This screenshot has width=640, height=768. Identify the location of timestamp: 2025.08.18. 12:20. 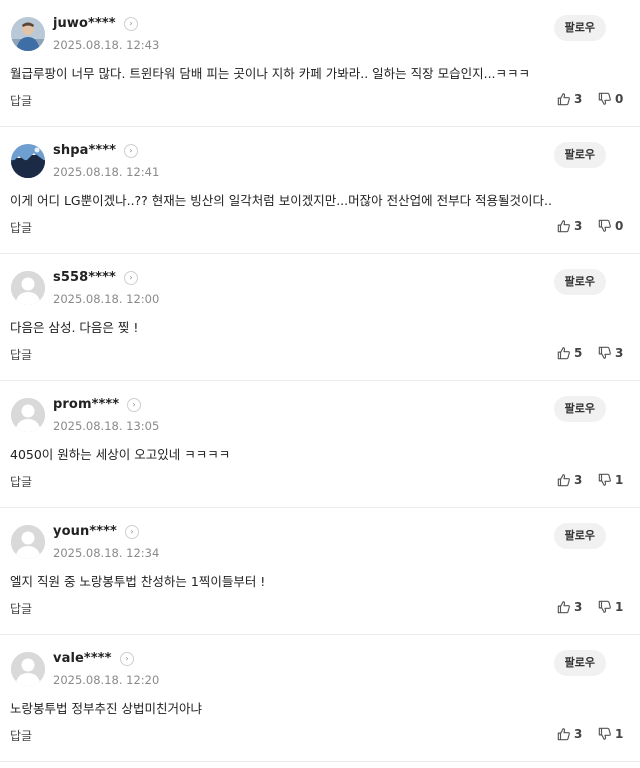
(106, 680).